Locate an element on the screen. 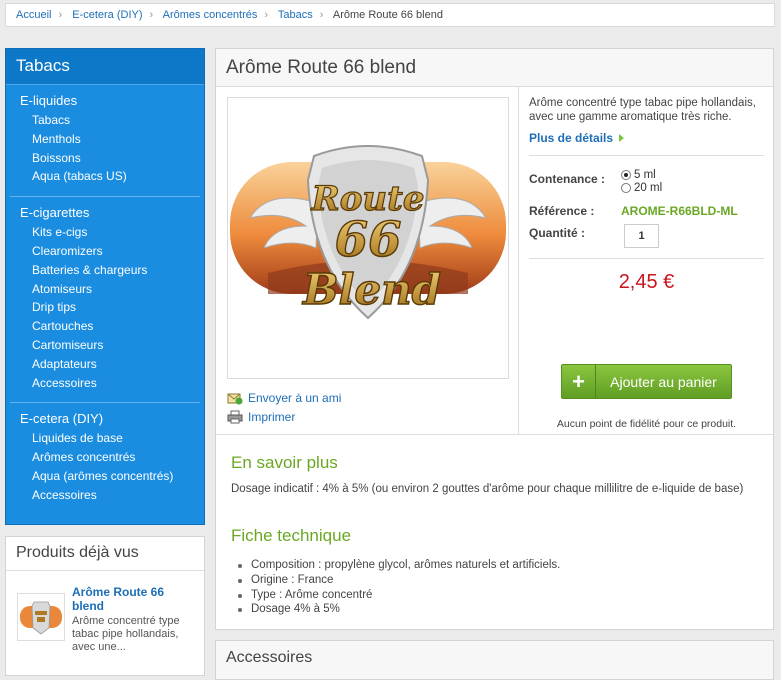 This screenshot has width=781, height=680. breadcrumb-home-link: Accueil is located at coordinates (33, 15).